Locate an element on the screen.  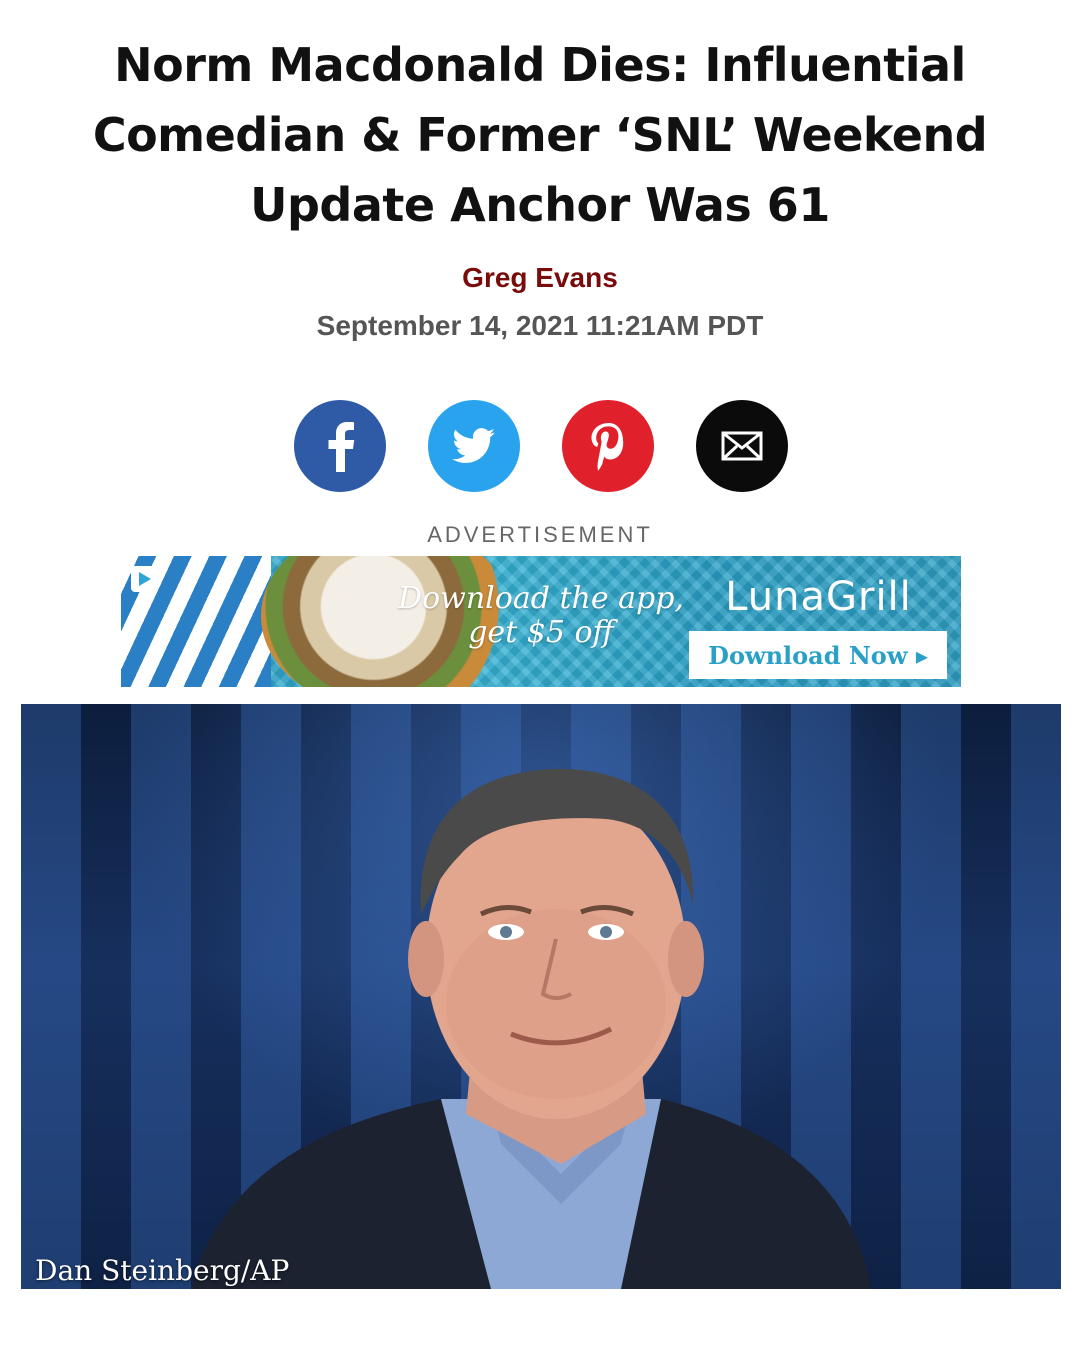
facebook-icon is located at coordinates (340, 446).